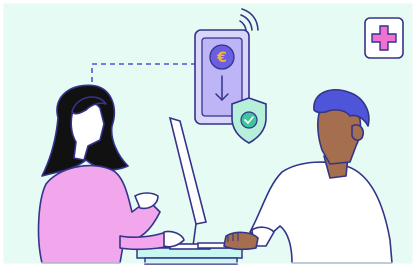 The image size is (416, 267). Describe the element at coordinates (189, 256) in the screenshot. I see `desk` at that location.